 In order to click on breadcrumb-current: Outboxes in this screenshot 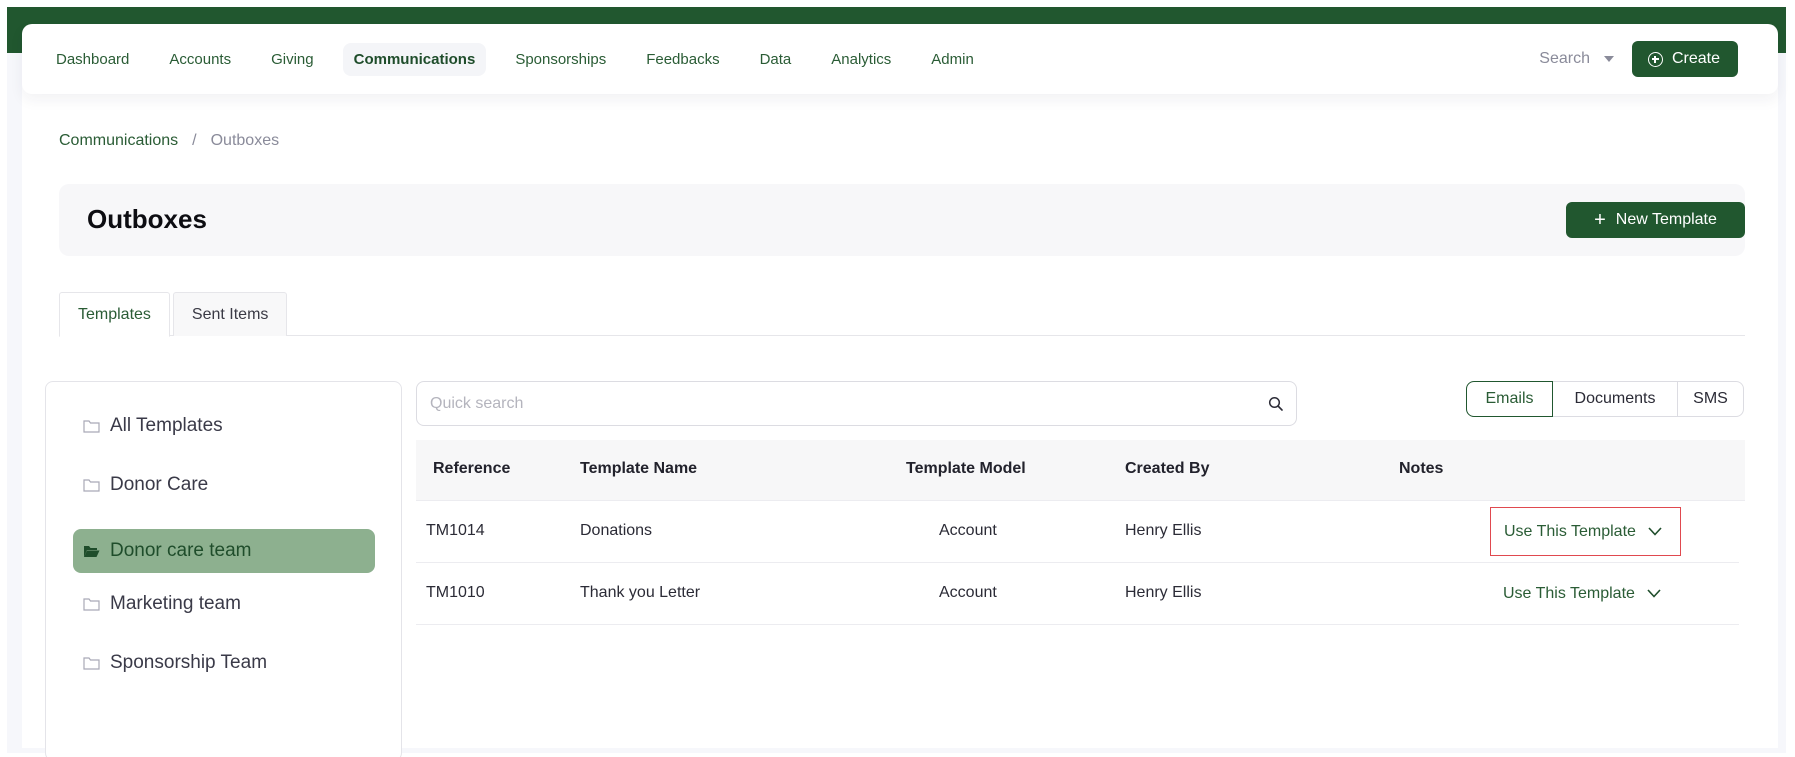, I will do `click(245, 140)`.